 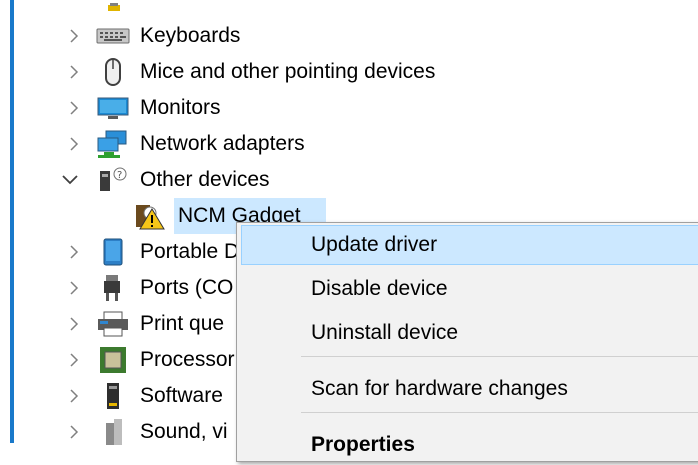 What do you see at coordinates (113, 37) in the screenshot?
I see `keyboard-icon` at bounding box center [113, 37].